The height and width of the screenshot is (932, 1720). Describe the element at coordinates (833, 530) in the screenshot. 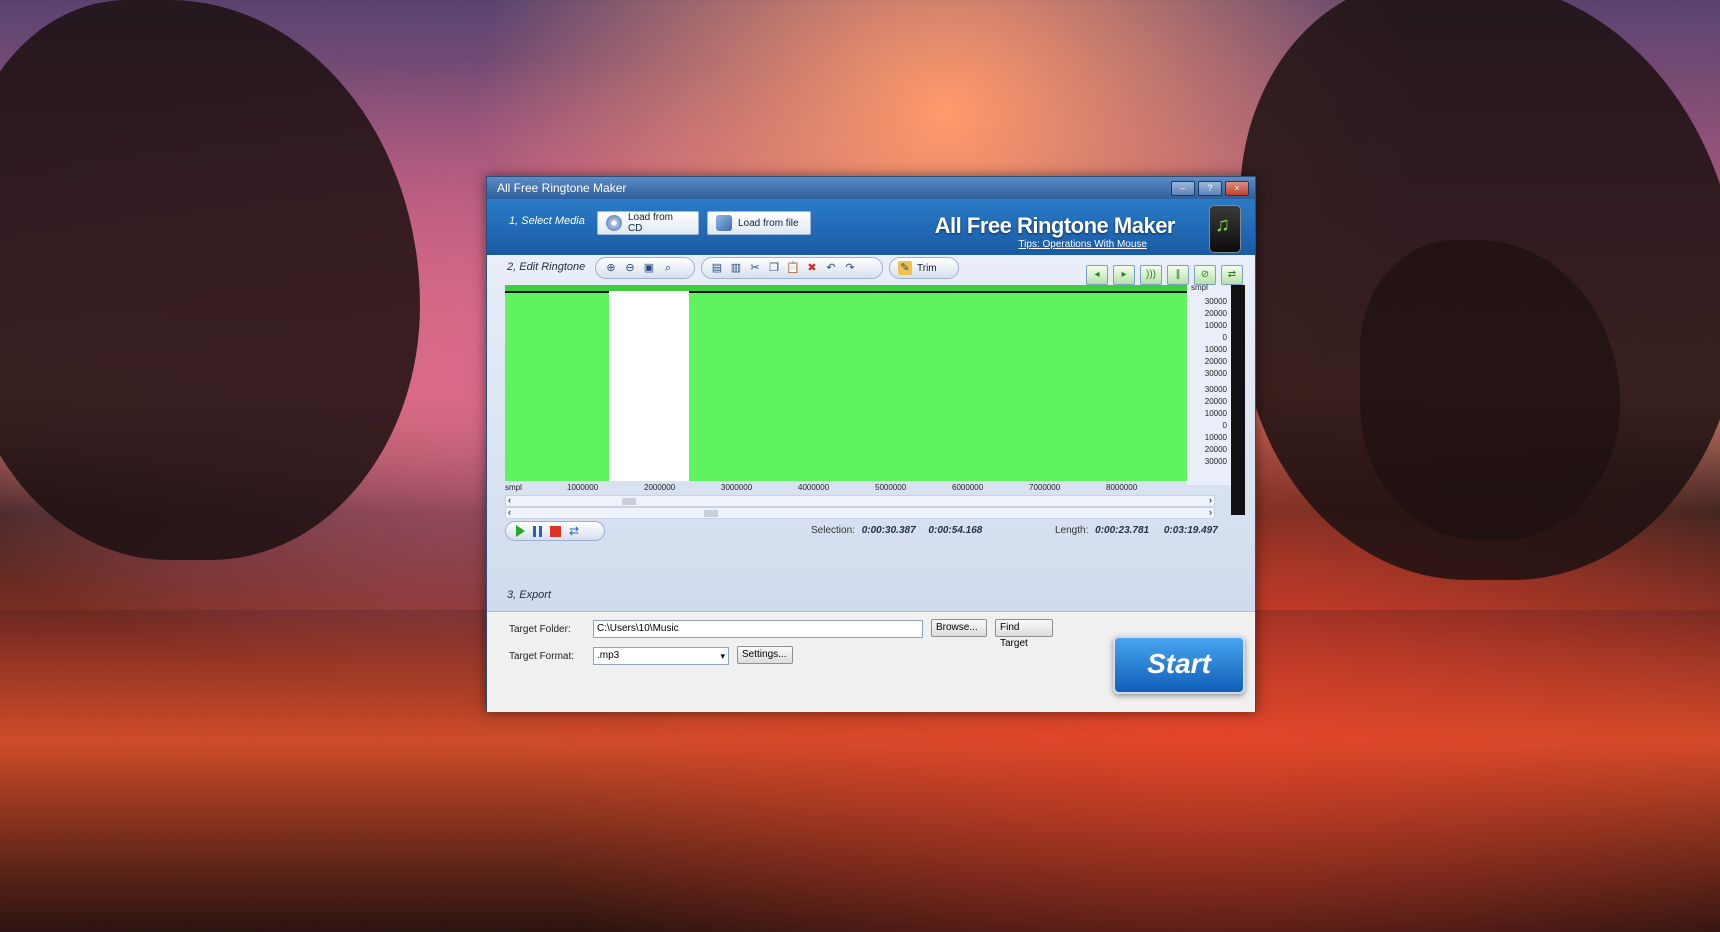

I see `selection-label: Selection:` at that location.